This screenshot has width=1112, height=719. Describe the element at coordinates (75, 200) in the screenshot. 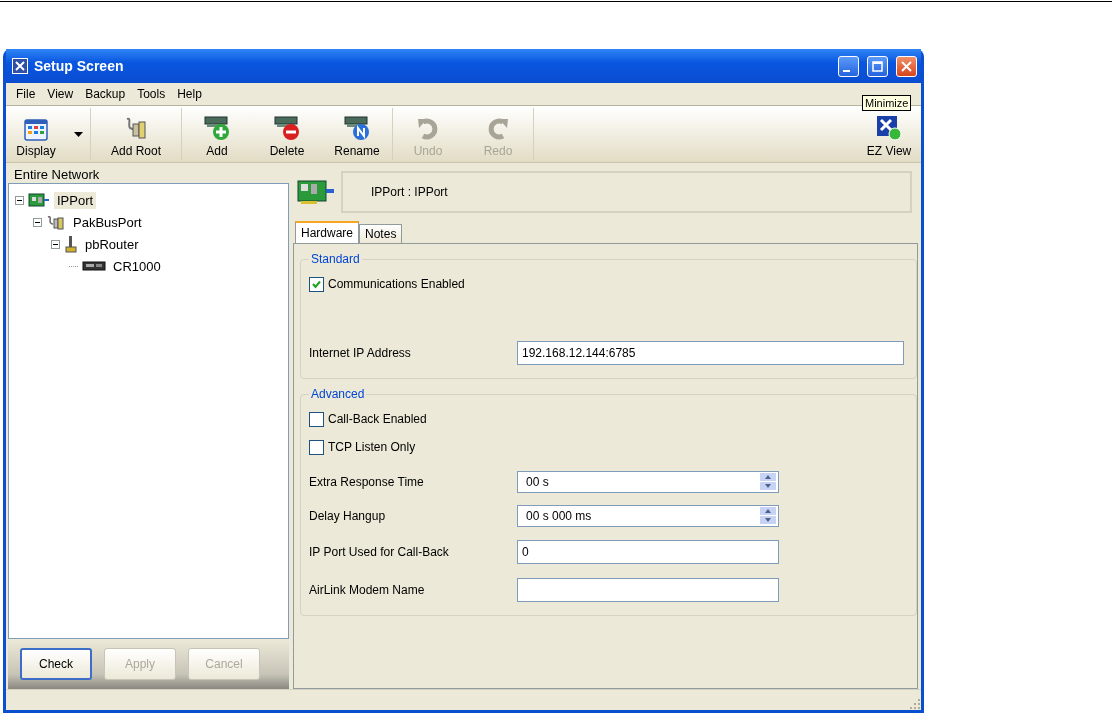

I see `tree-item: IPPort` at that location.